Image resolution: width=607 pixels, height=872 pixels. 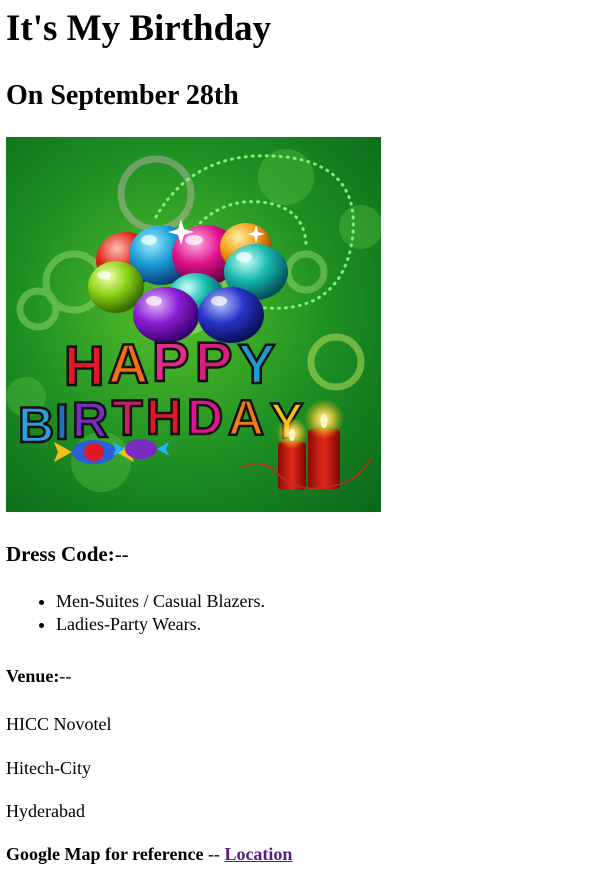 I want to click on venue-label: Venue:, so click(x=33, y=676).